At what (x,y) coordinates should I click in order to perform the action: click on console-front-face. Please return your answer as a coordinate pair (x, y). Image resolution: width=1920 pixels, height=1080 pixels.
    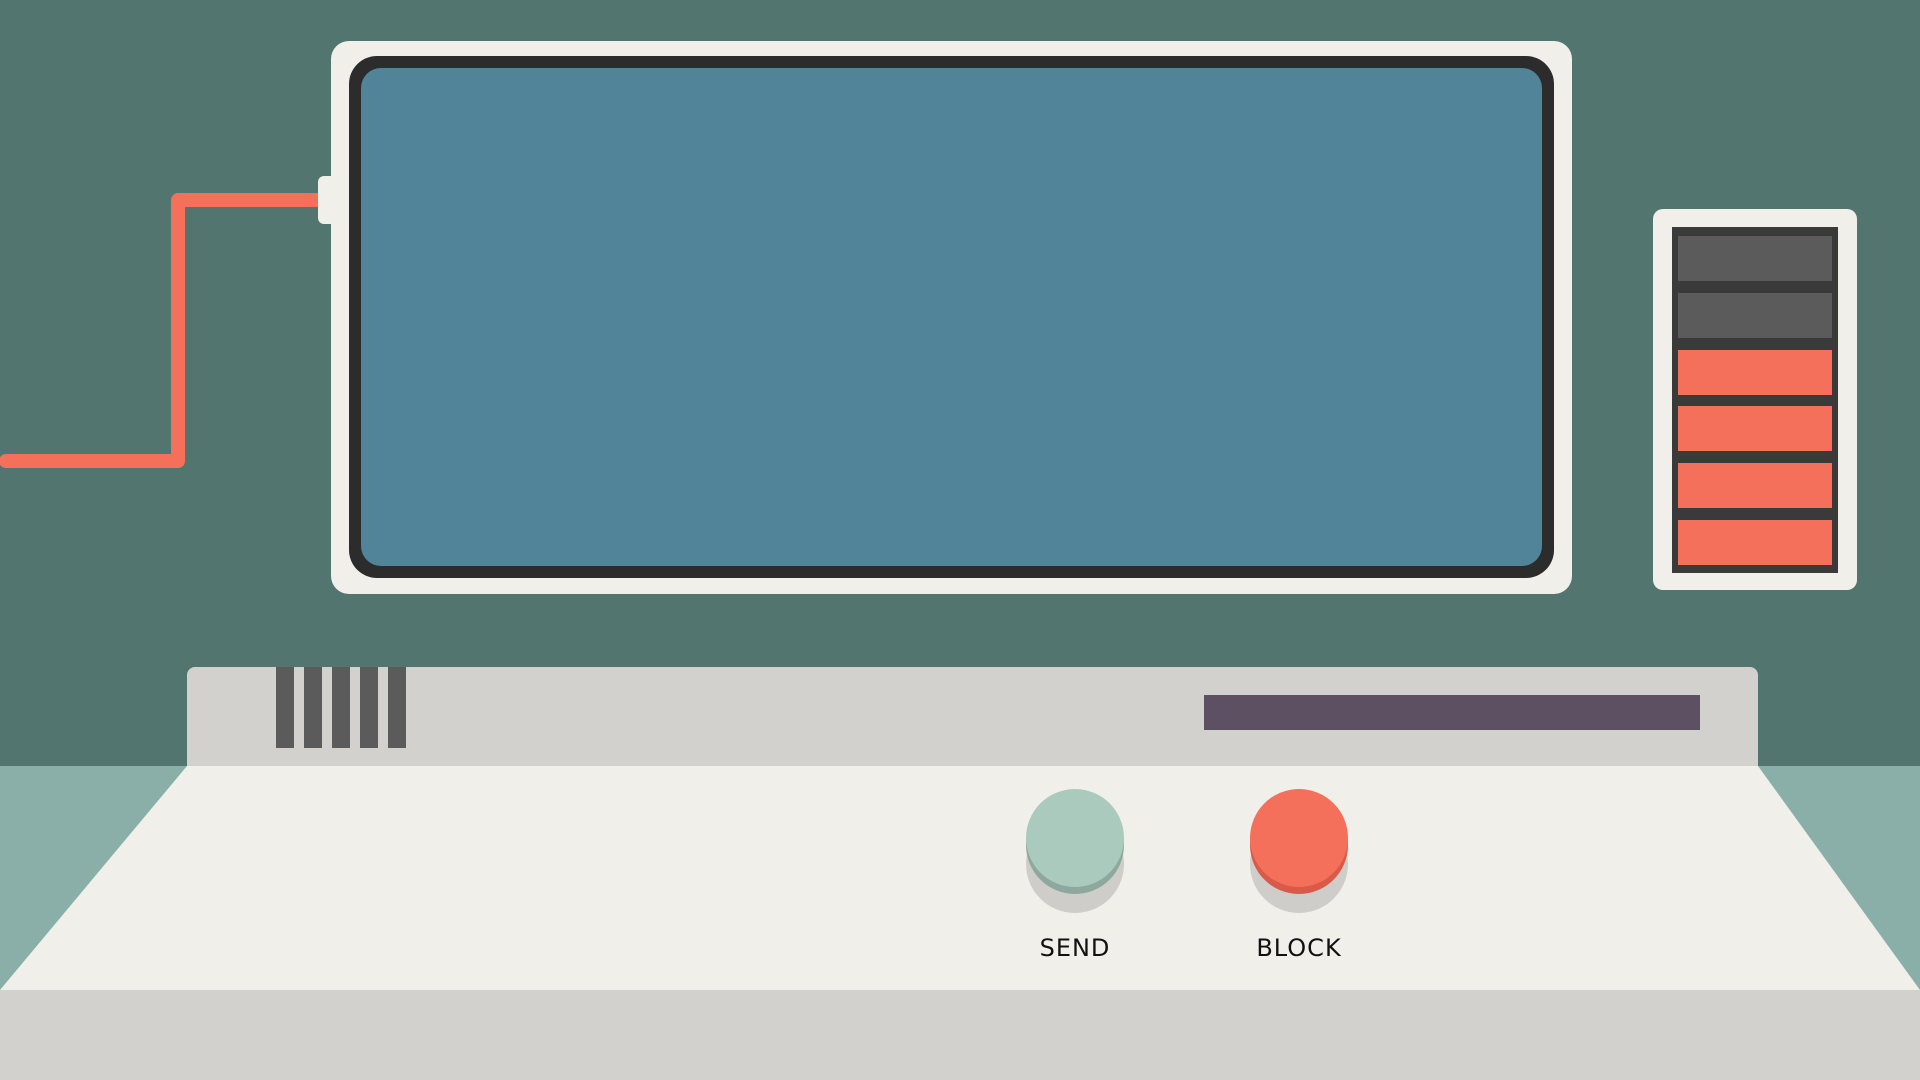
    Looking at the image, I should click on (960, 1035).